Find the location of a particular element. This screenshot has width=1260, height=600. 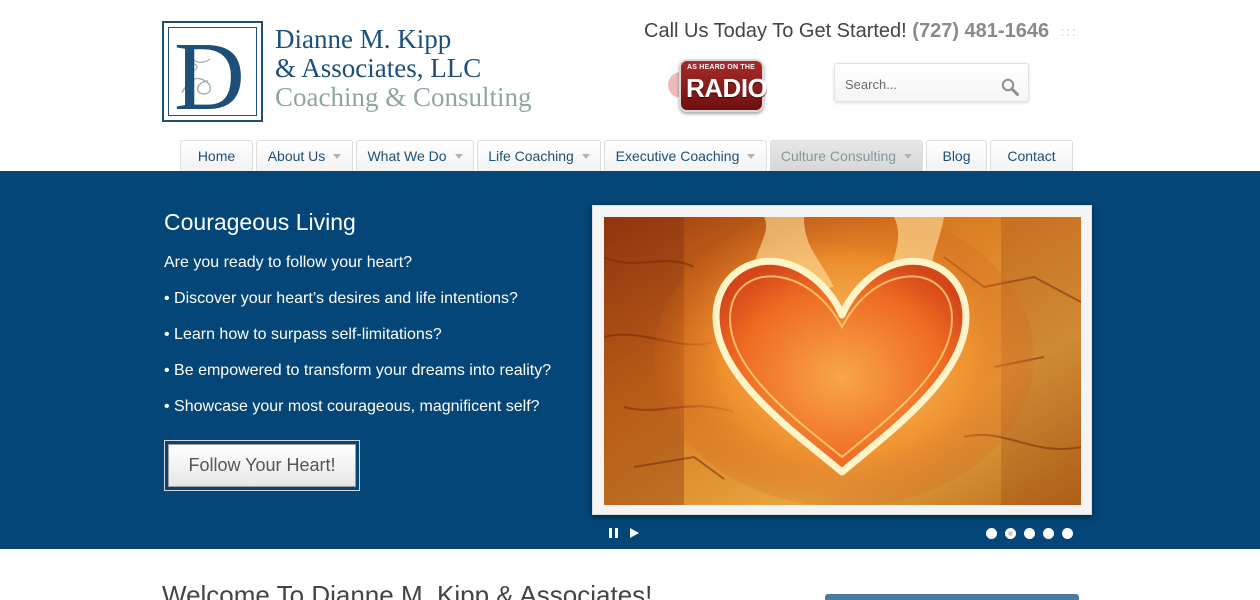

pause-icon is located at coordinates (614, 533).